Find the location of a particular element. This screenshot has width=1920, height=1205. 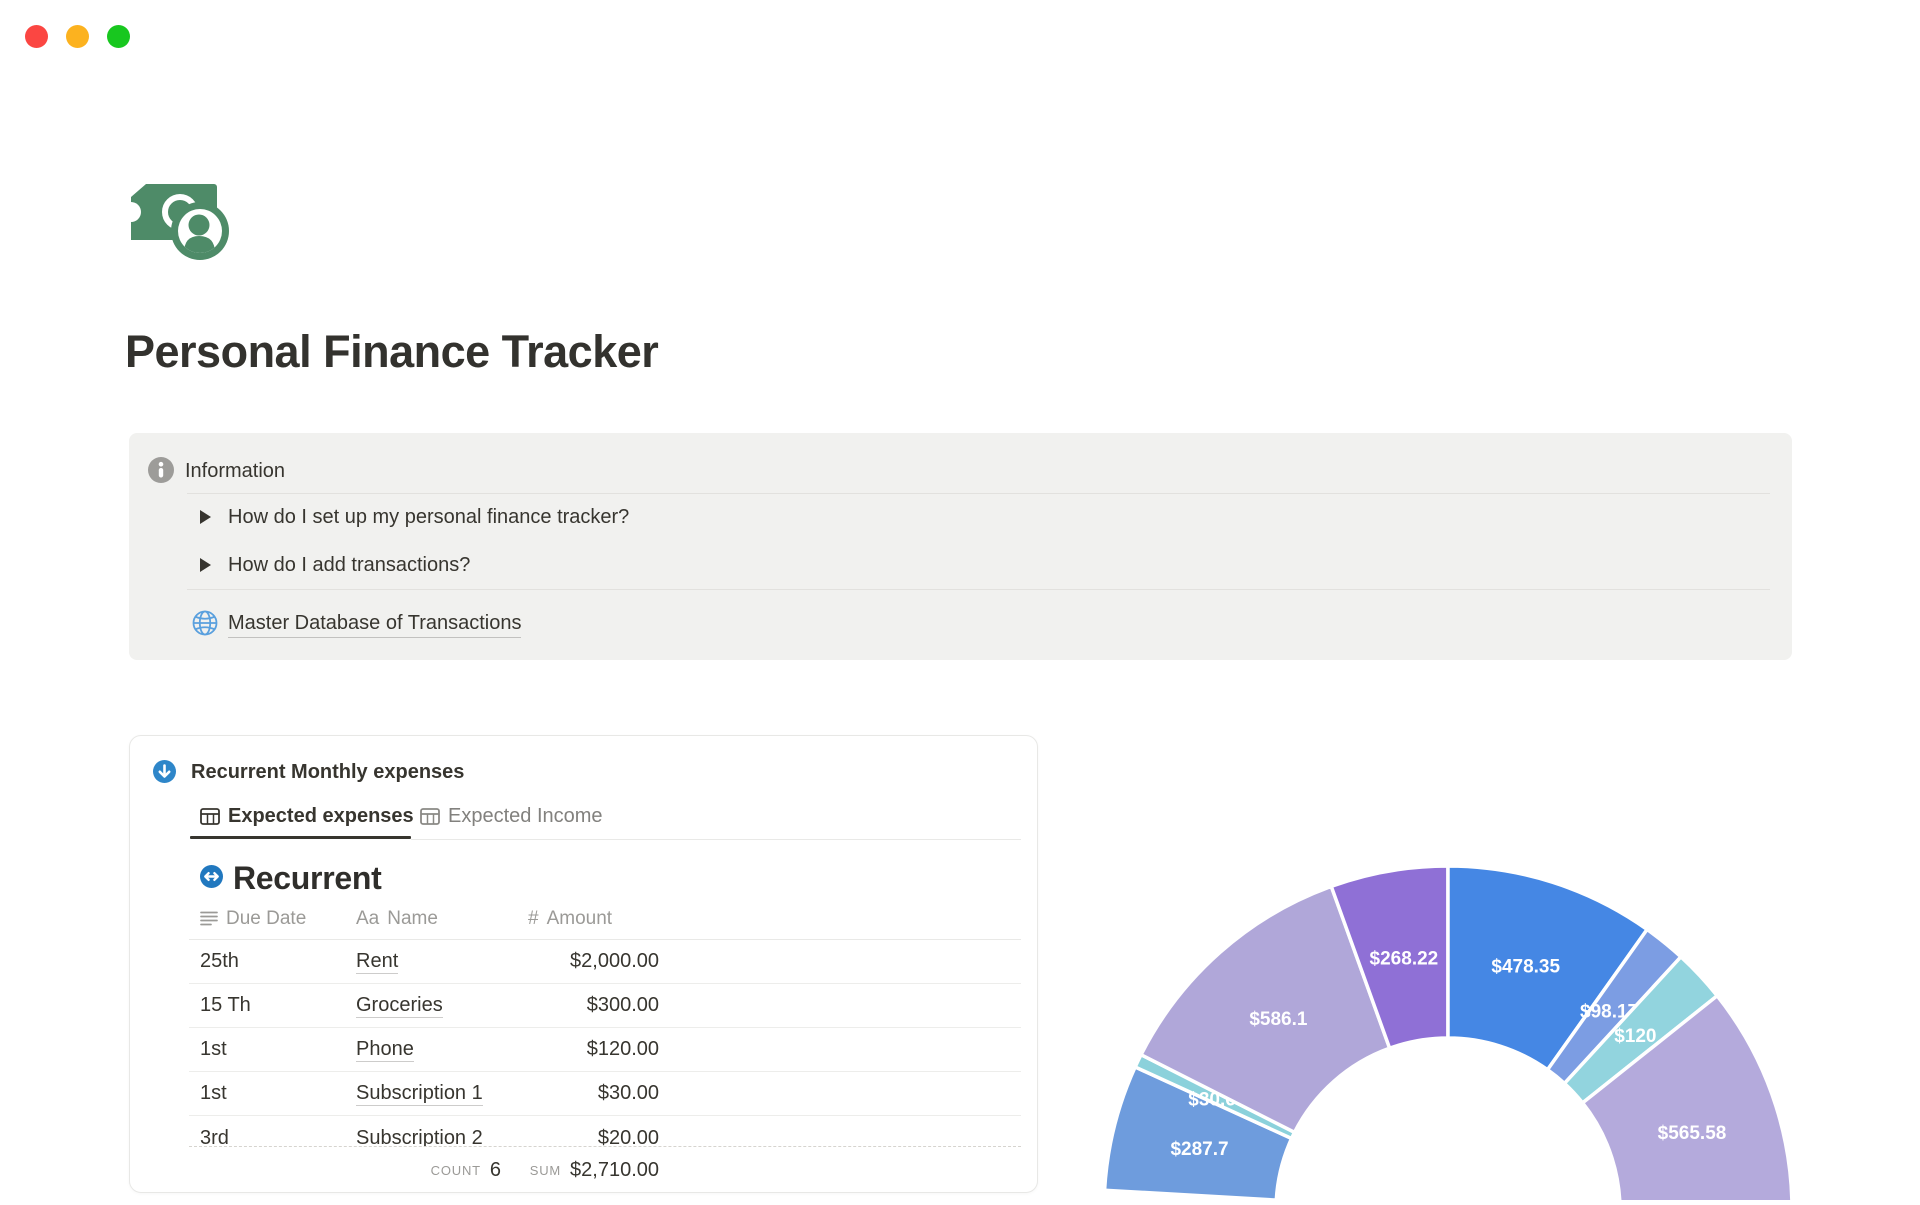

card-title: Recurrent Monthly expenses is located at coordinates (328, 772).